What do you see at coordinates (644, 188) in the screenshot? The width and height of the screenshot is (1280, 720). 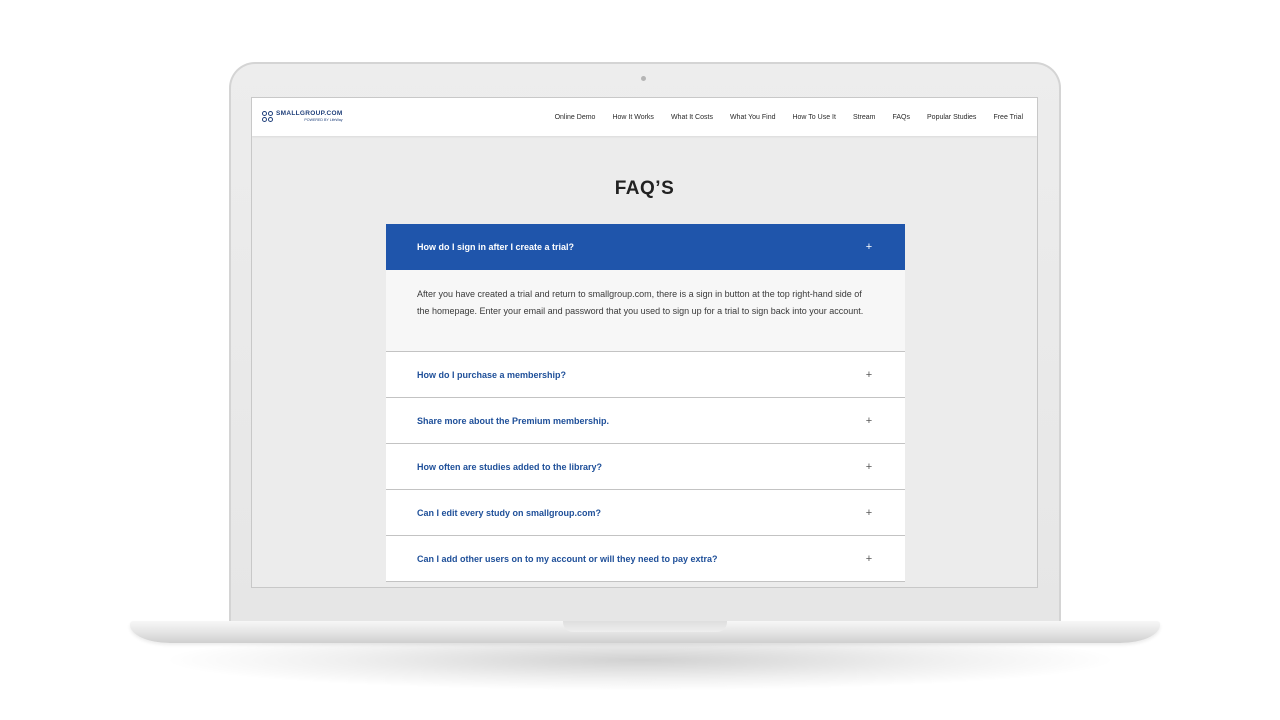 I see `page-title: FAQ’S` at bounding box center [644, 188].